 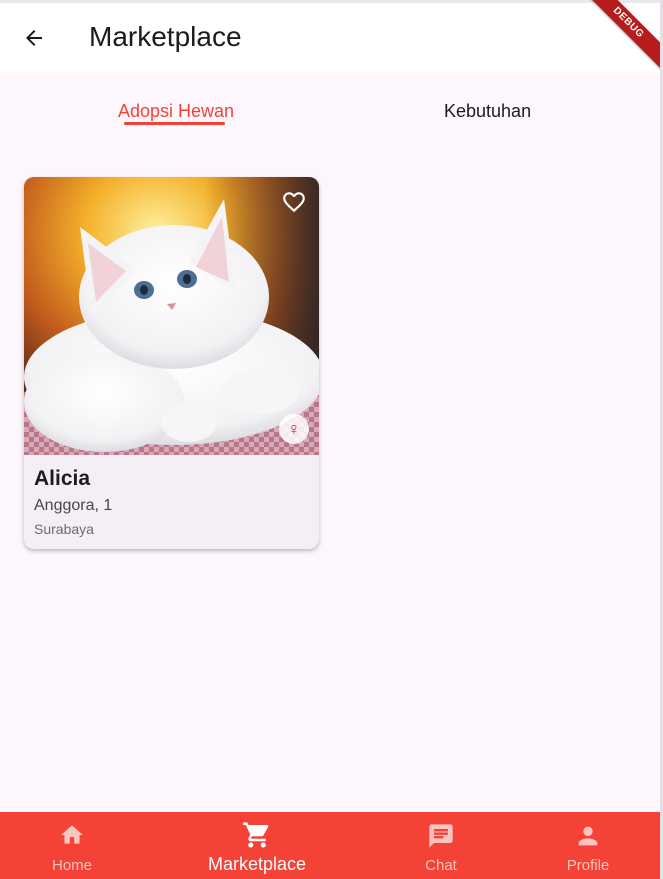 What do you see at coordinates (441, 865) in the screenshot?
I see `nav-chat-label: Chat` at bounding box center [441, 865].